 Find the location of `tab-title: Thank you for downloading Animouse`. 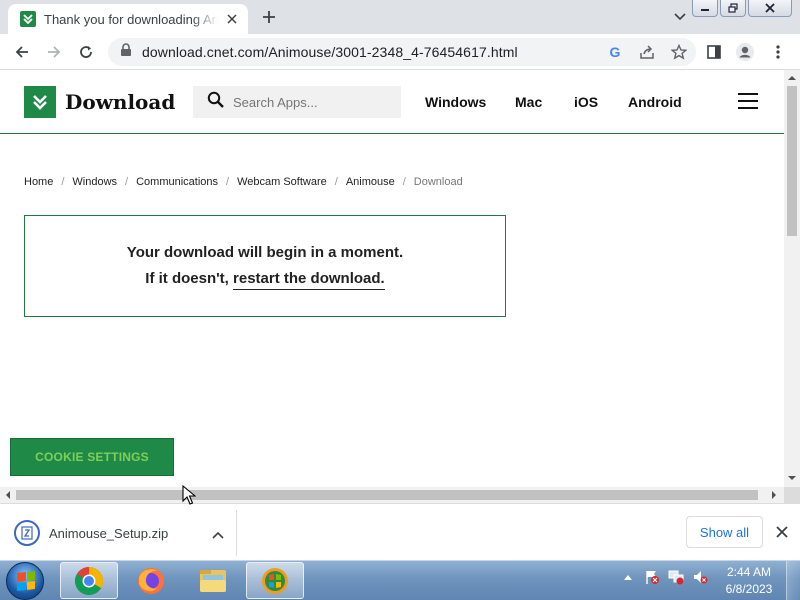

tab-title: Thank you for downloading Animouse is located at coordinates (131, 19).